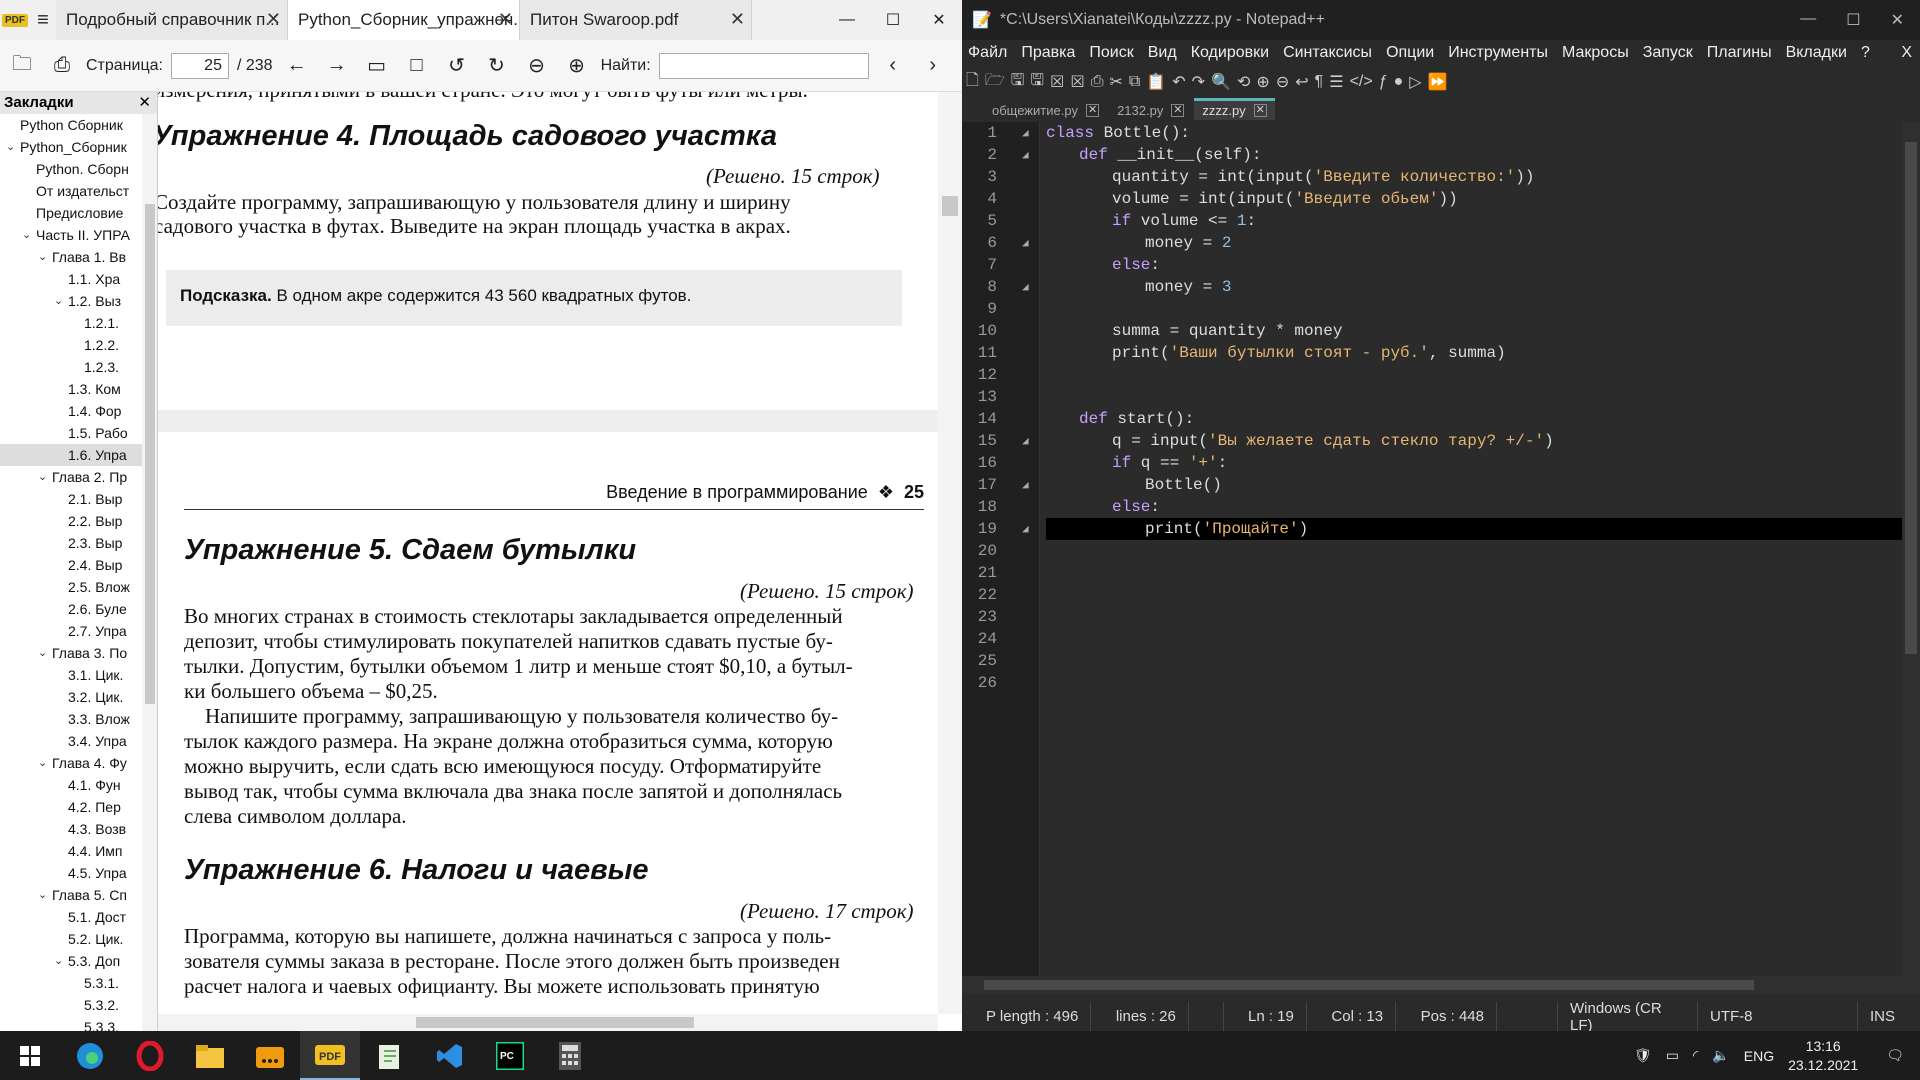 The image size is (1920, 1080). What do you see at coordinates (987, 53) in the screenshot?
I see `menu-item: Файл` at bounding box center [987, 53].